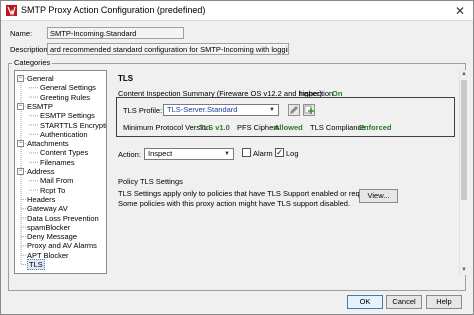 Image resolution: width=474 pixels, height=315 pixels. I want to click on tree-item-label: Address, so click(41, 171).